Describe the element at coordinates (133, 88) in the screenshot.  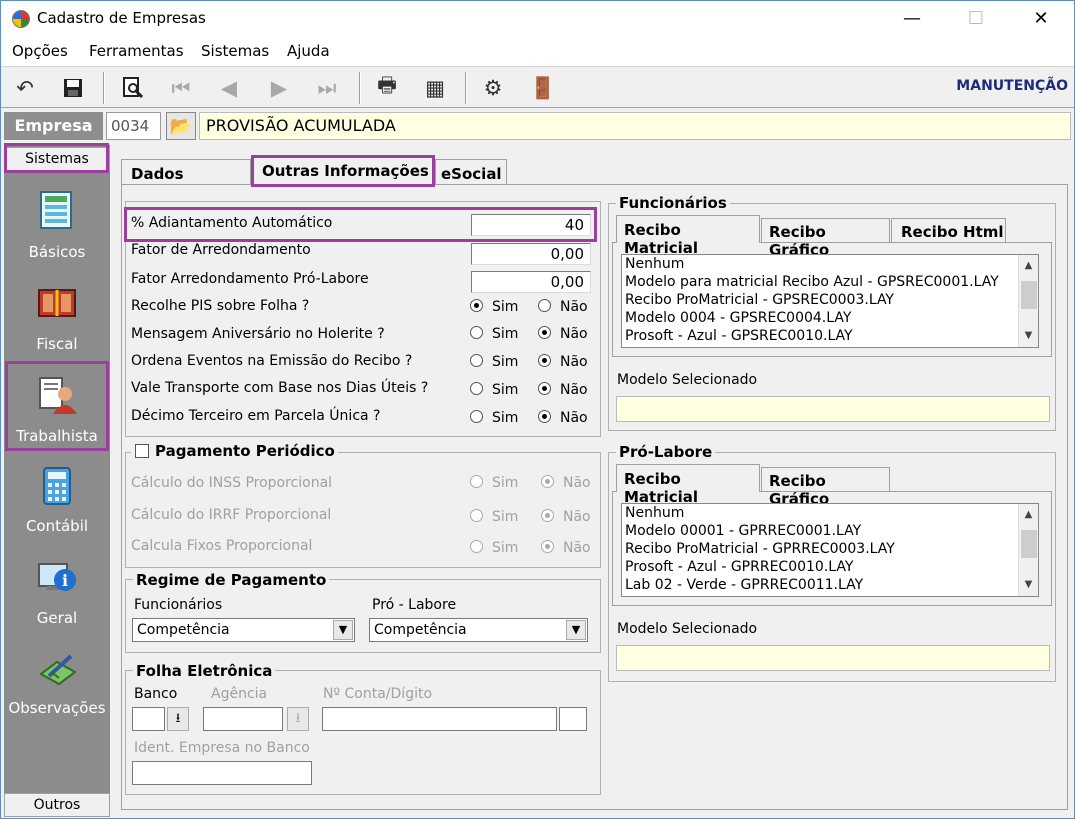
I see `preview-icon` at that location.